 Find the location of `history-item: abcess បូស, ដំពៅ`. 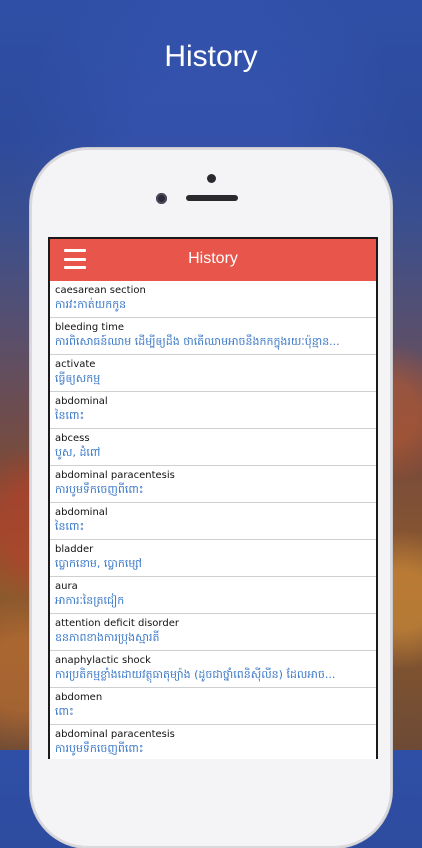

history-item: abcess បូស, ដំពៅ is located at coordinates (213, 447).